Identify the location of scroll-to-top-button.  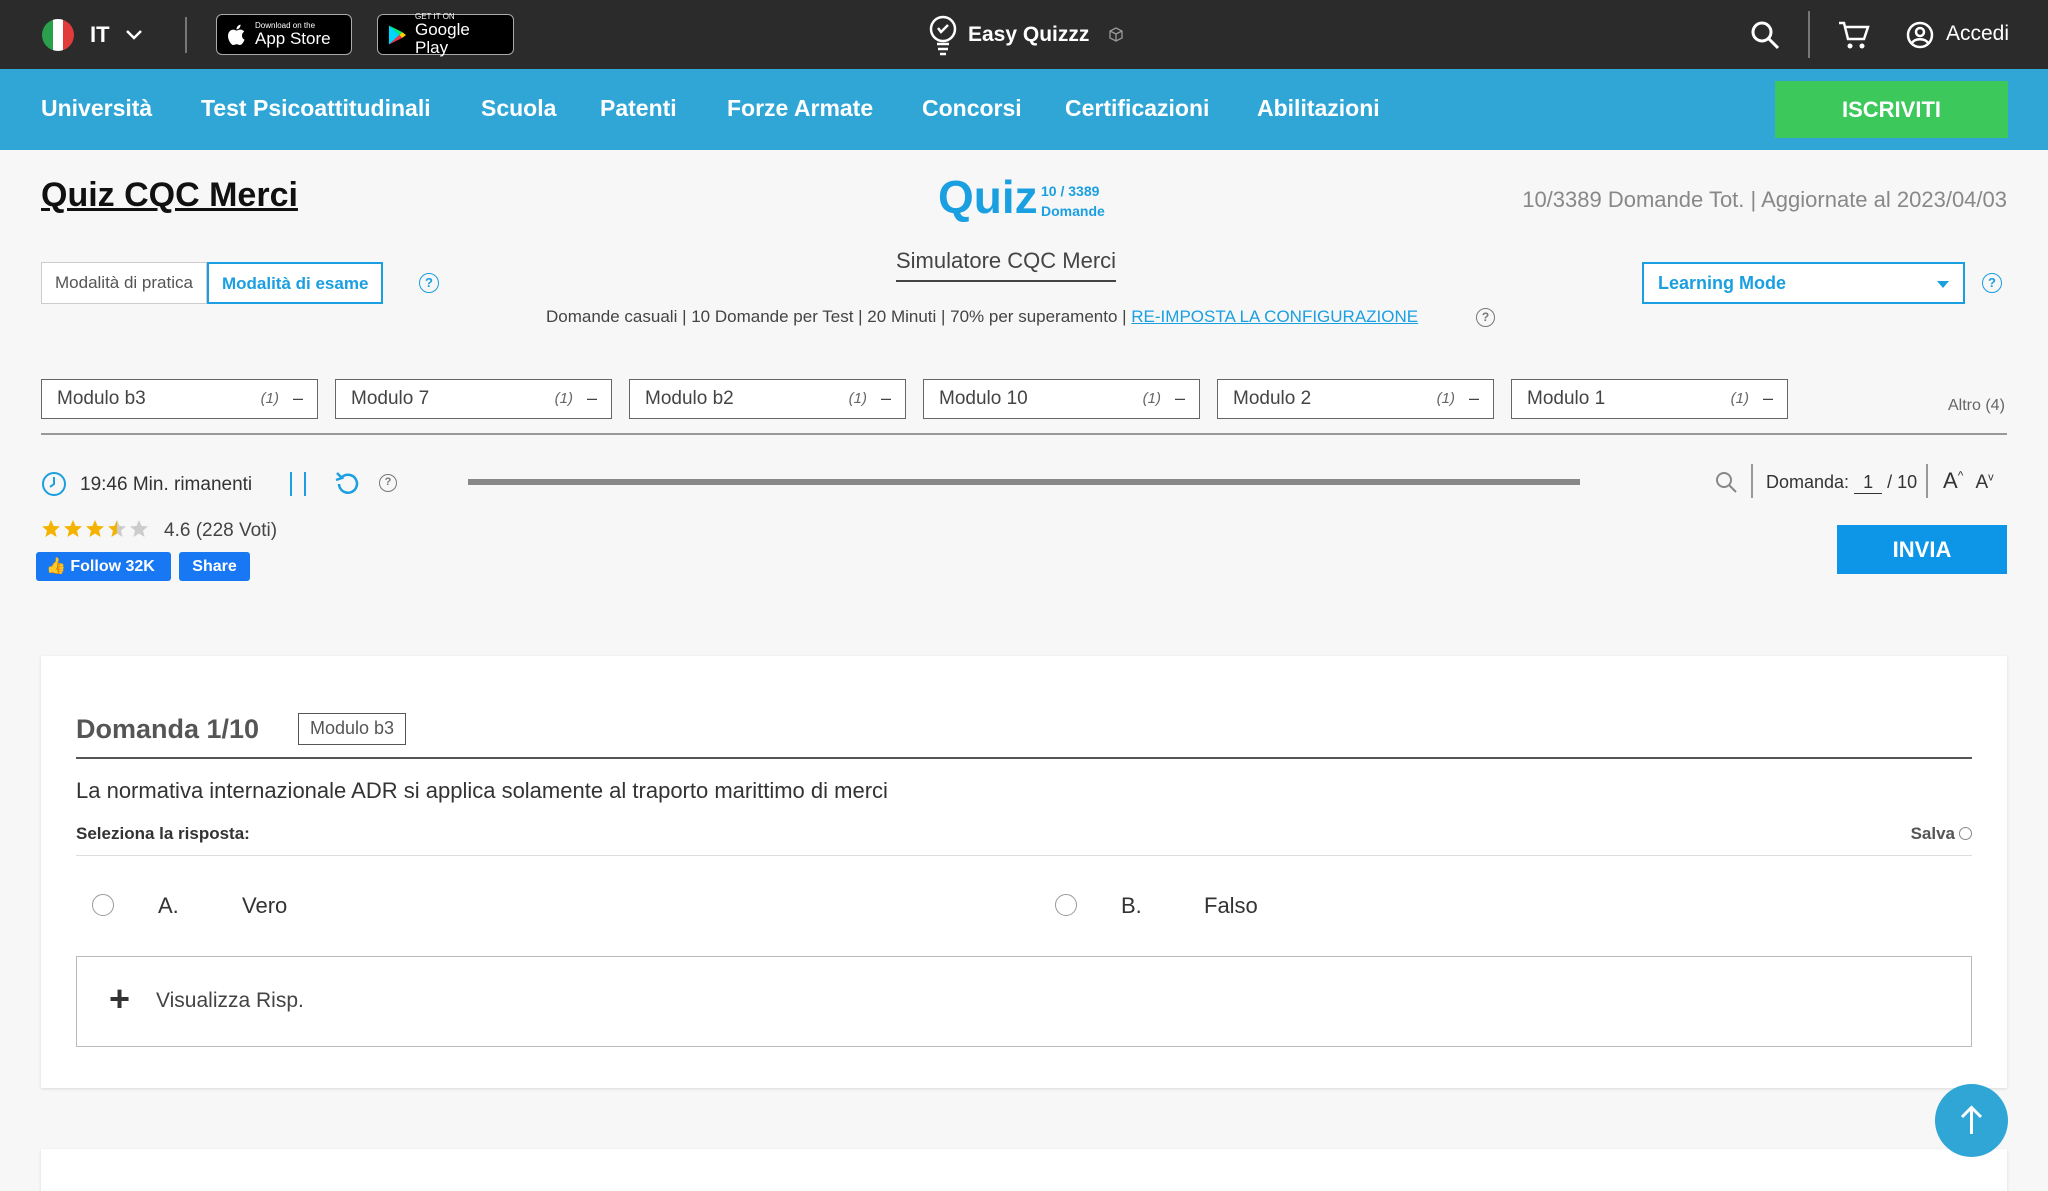
(1971, 1120).